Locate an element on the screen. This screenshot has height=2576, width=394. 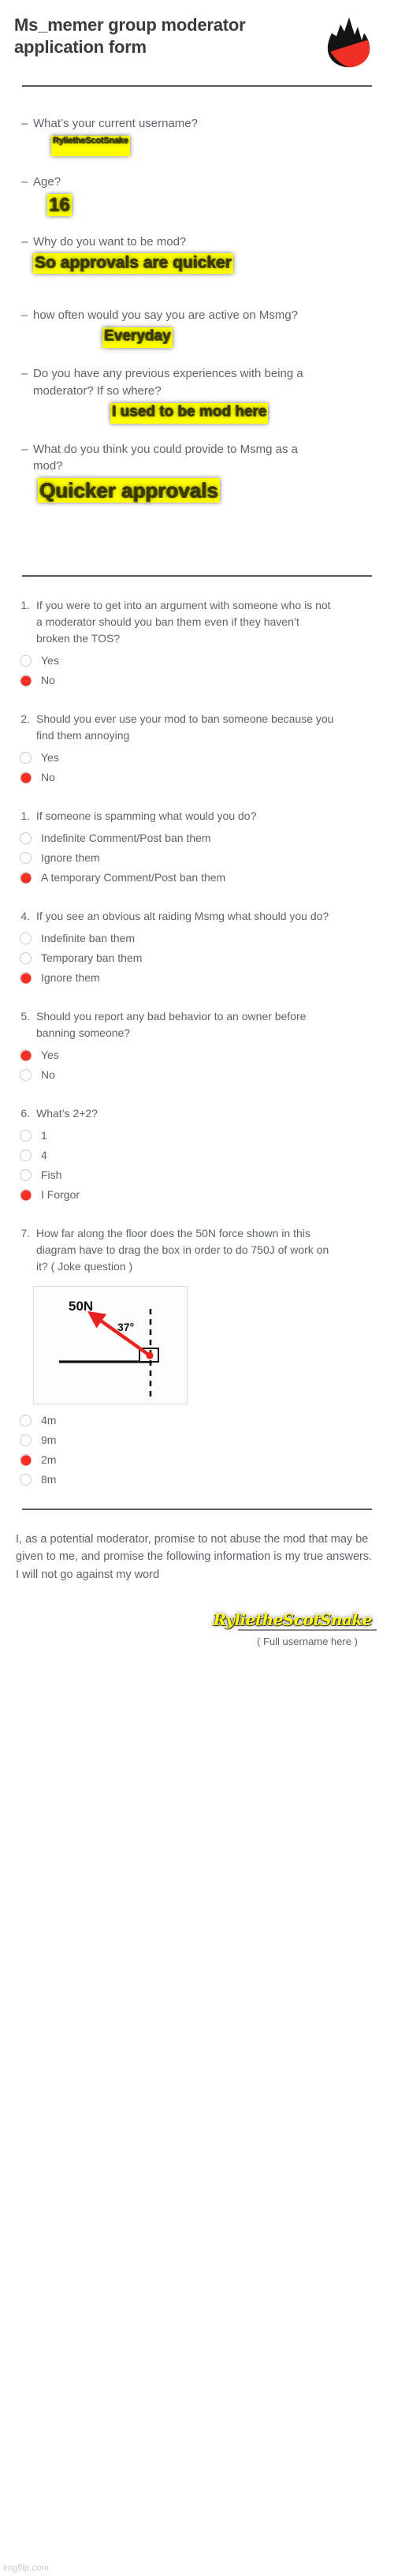
answer-username: RyliethеScotSnake is located at coordinates (197, 145).